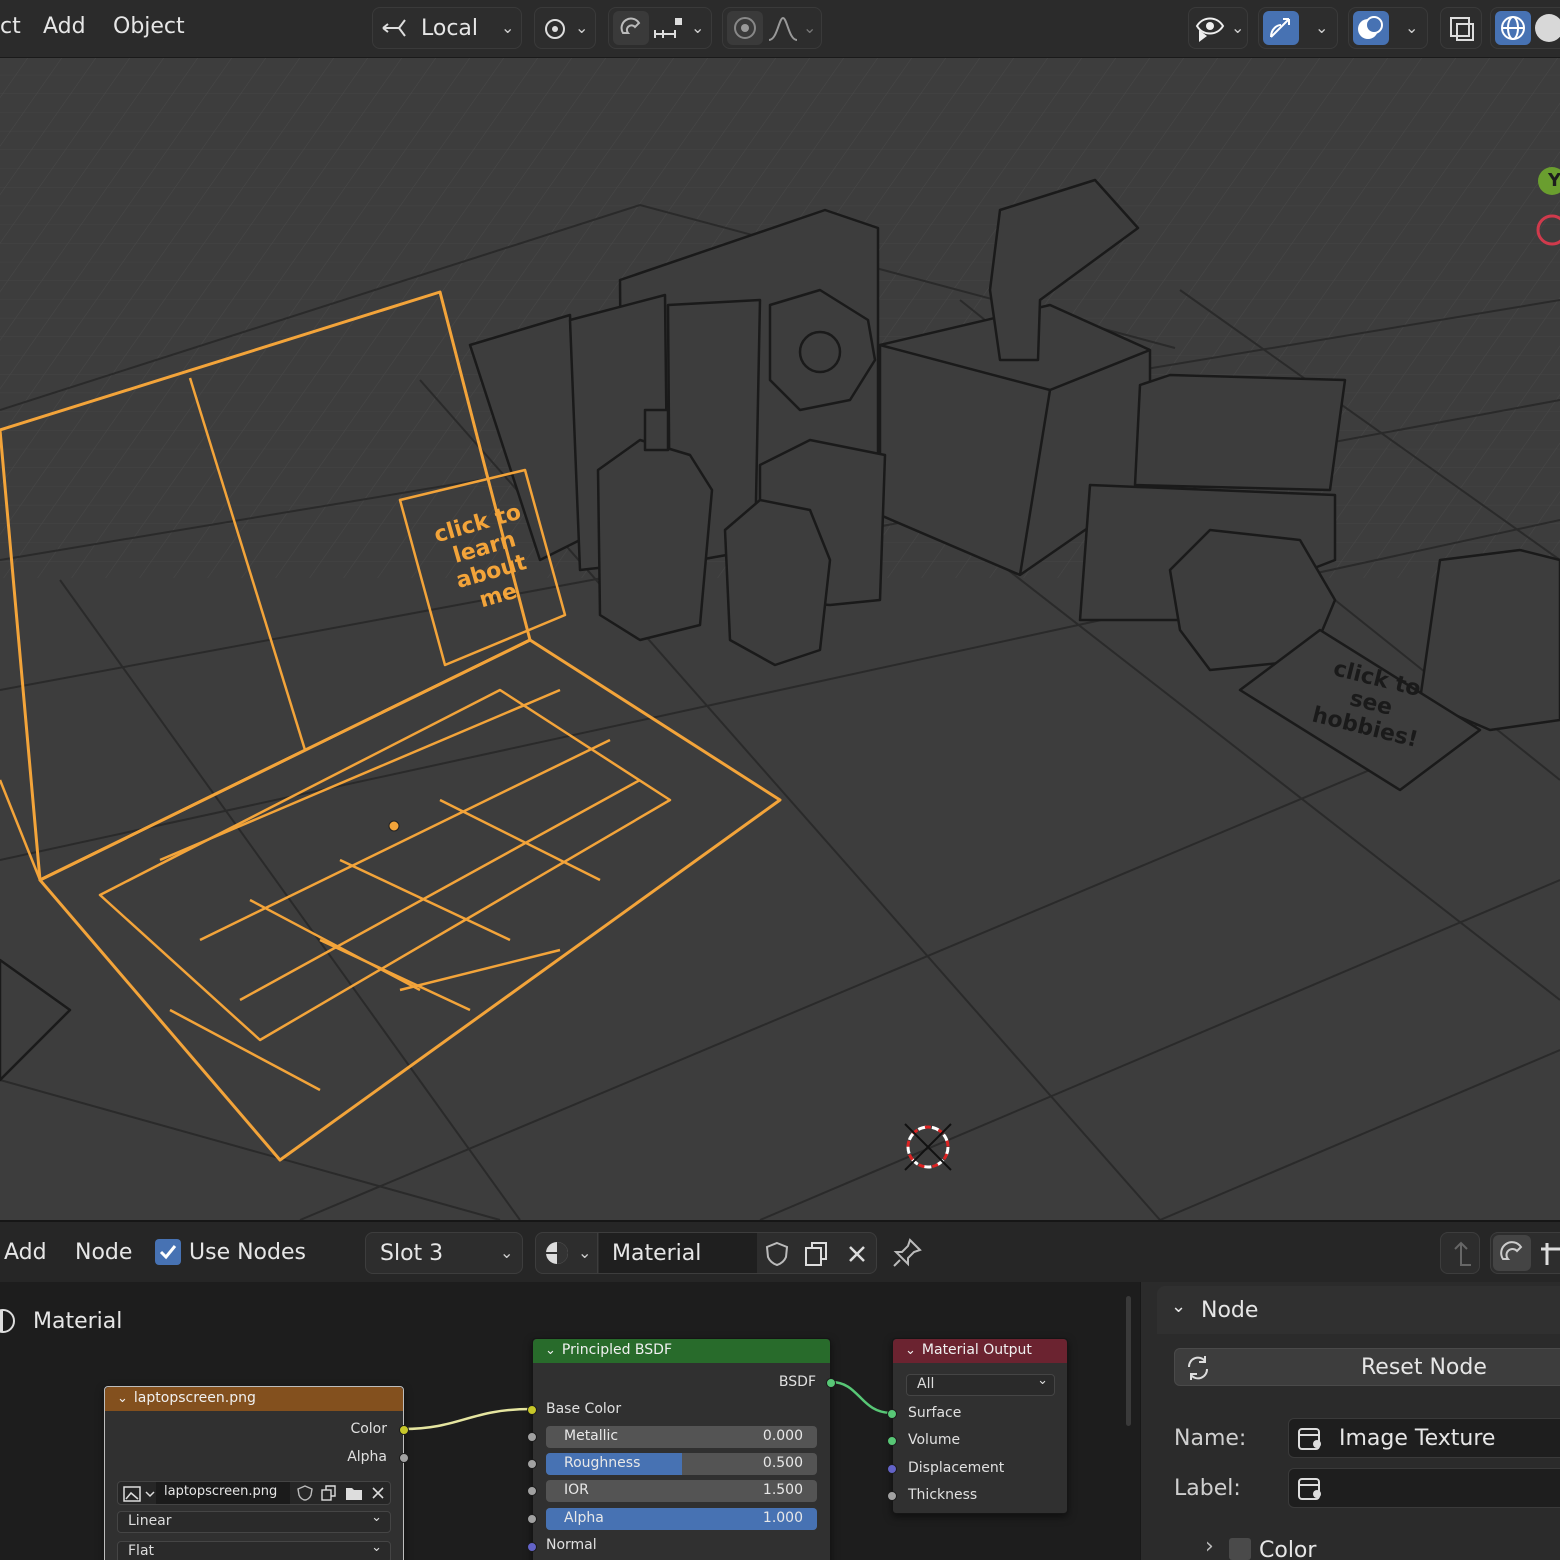 The height and width of the screenshot is (1560, 1560). Describe the element at coordinates (254, 1550) in the screenshot. I see `projection-dropdown: Flat ⌄` at that location.